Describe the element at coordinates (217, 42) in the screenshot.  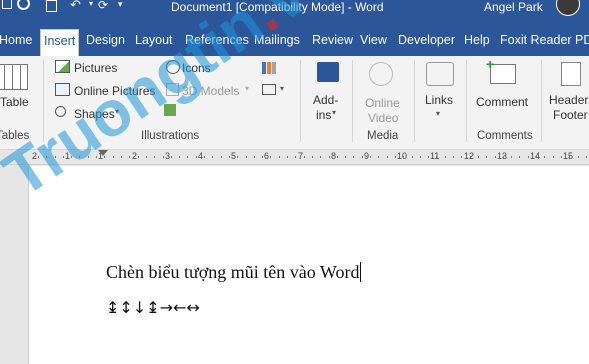
I see `tab-references: References` at that location.